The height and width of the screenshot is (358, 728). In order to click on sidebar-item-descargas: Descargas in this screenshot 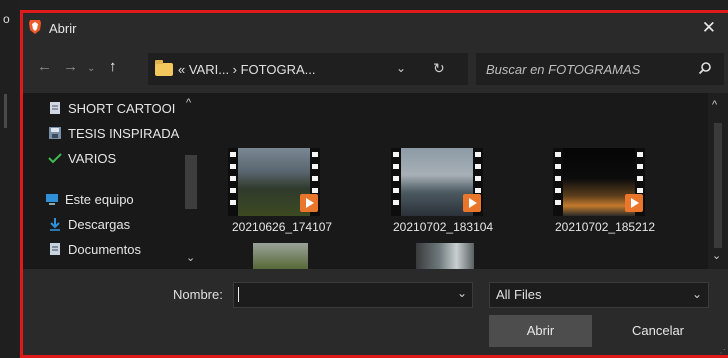, I will do `click(89, 227)`.